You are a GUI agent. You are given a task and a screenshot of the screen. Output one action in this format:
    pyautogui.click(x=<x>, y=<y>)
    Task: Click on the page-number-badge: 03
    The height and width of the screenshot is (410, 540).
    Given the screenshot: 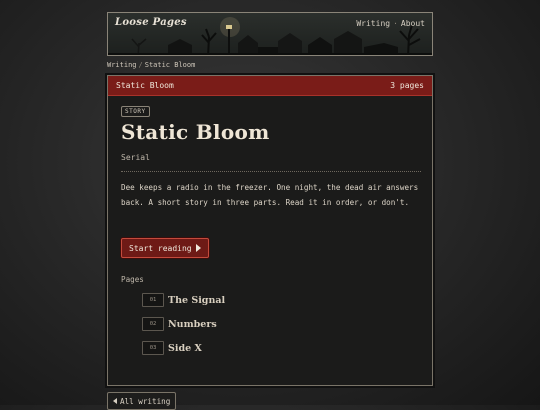 What is the action you would take?
    pyautogui.click(x=153, y=348)
    